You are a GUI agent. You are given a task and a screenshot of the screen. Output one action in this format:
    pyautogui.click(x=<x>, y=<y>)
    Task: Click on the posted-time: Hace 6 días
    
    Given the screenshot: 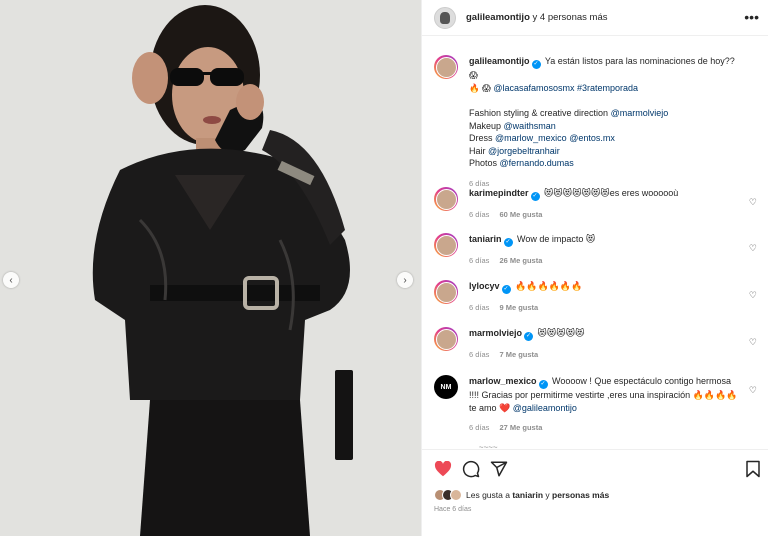 What is the action you would take?
    pyautogui.click(x=453, y=509)
    